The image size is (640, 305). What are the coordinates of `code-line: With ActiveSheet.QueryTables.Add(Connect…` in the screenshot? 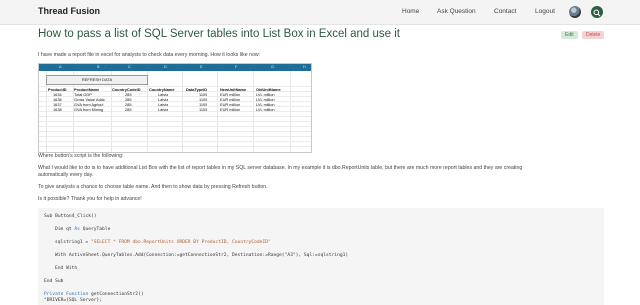 It's located at (202, 255).